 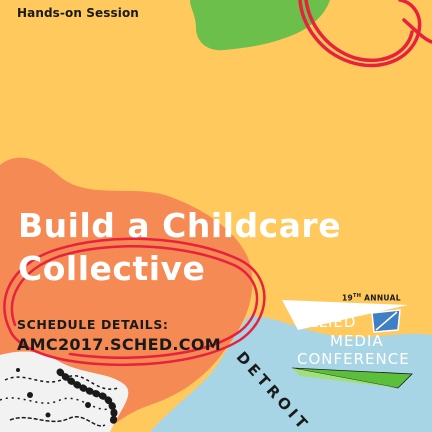 What do you see at coordinates (348, 298) in the screenshot?
I see `edition-number: 19` at bounding box center [348, 298].